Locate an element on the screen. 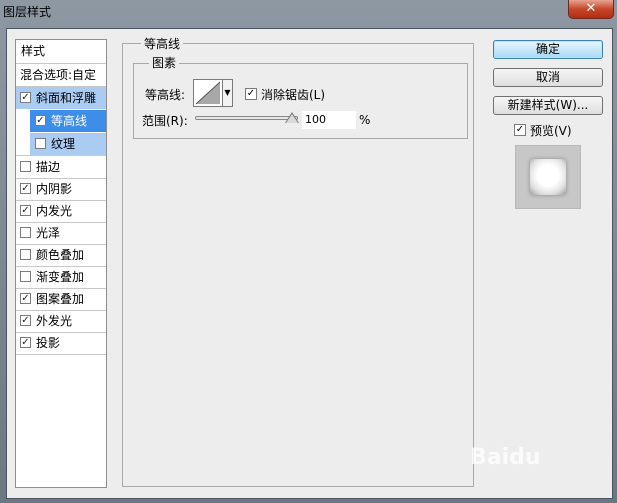 The image size is (617, 503). style-item-bevel-emboss: ✓ 斜面和浮雕 is located at coordinates (61, 98).